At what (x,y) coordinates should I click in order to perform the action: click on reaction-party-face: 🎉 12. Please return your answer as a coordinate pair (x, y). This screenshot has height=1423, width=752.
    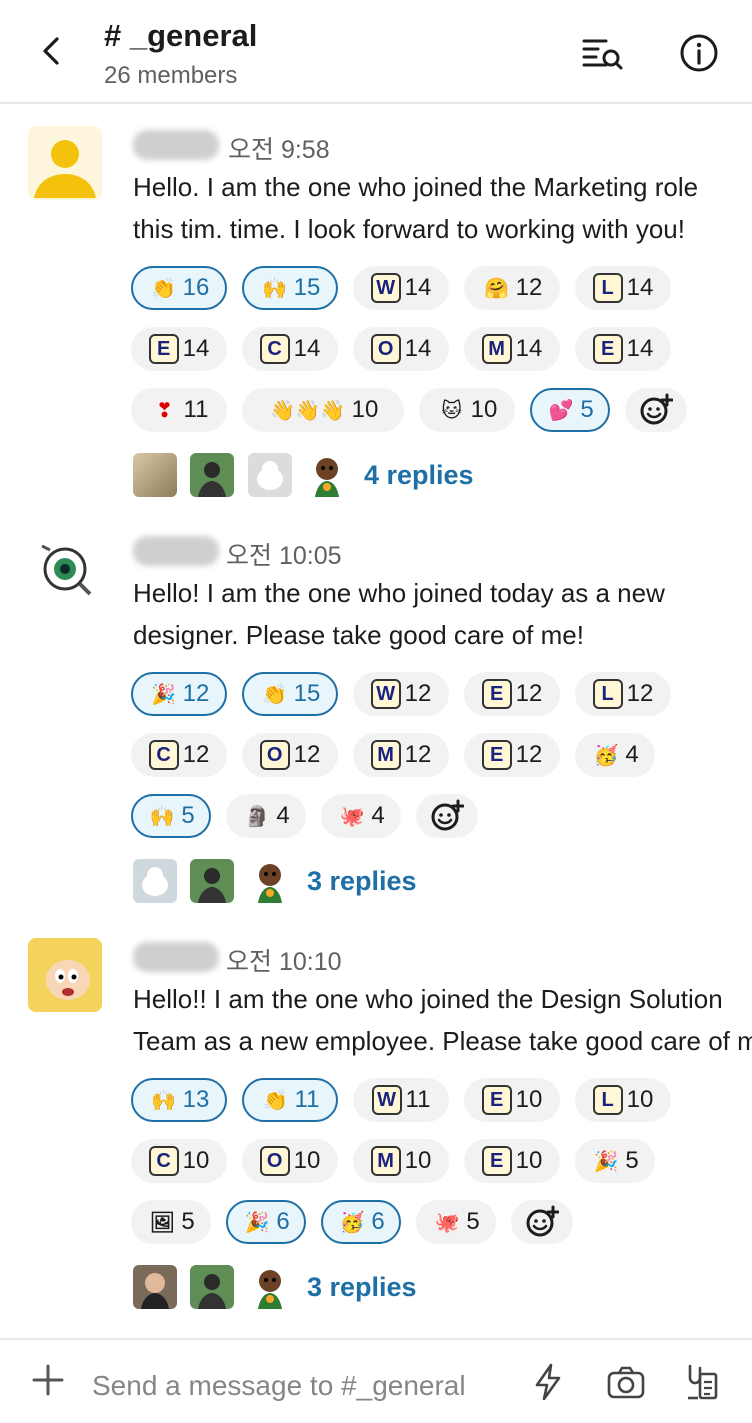
    Looking at the image, I should click on (179, 694).